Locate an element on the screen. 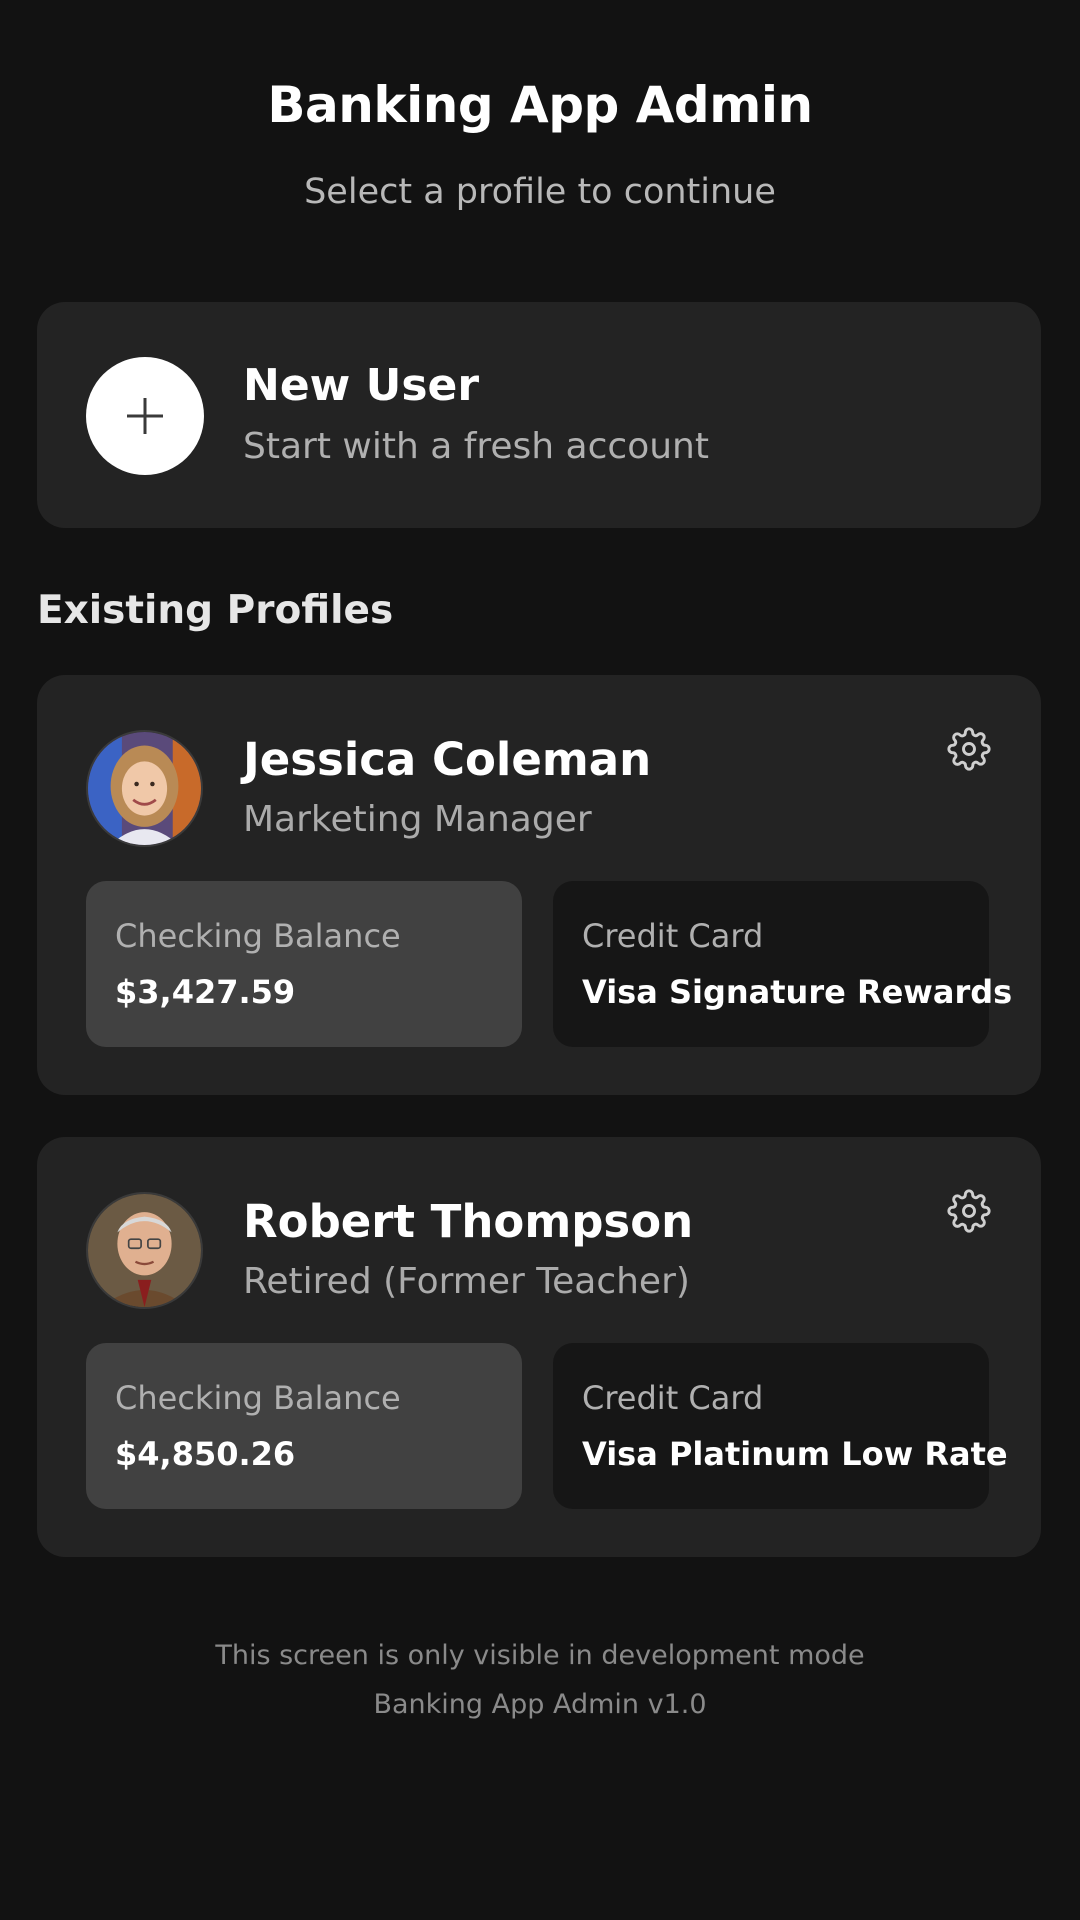 This screenshot has height=1920, width=1080. profile-name: Robert Thompson is located at coordinates (468, 1221).